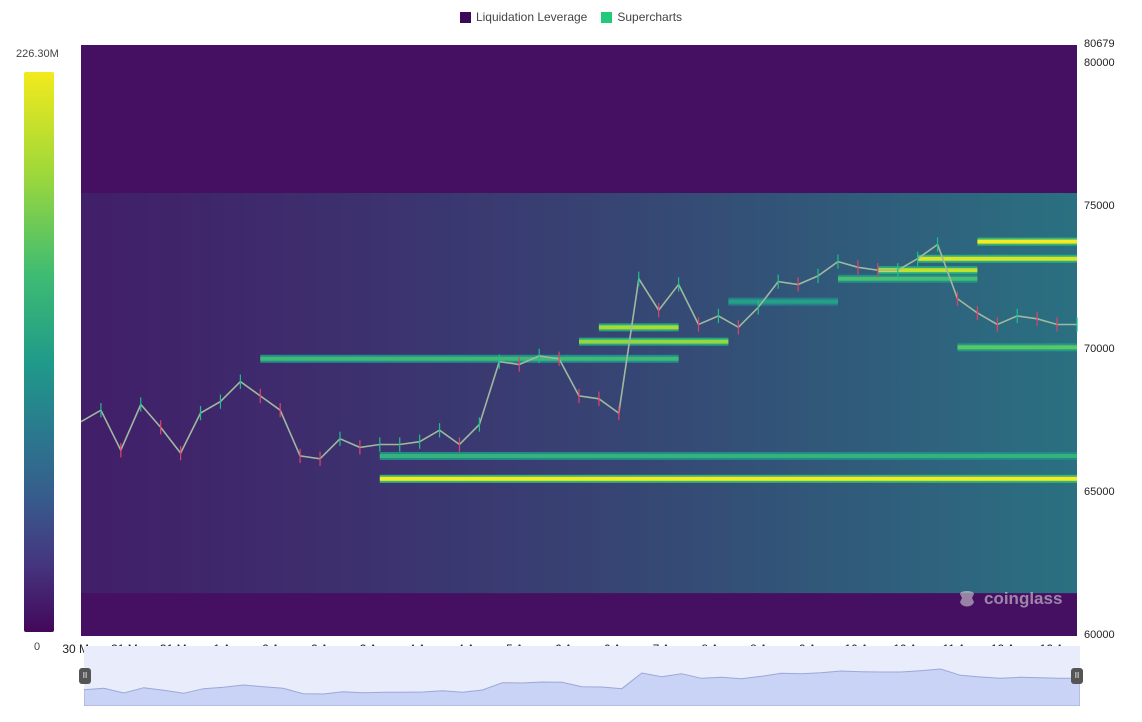 This screenshot has width=1142, height=722. Describe the element at coordinates (1099, 635) in the screenshot. I see `y-tick-label: 60000` at that location.